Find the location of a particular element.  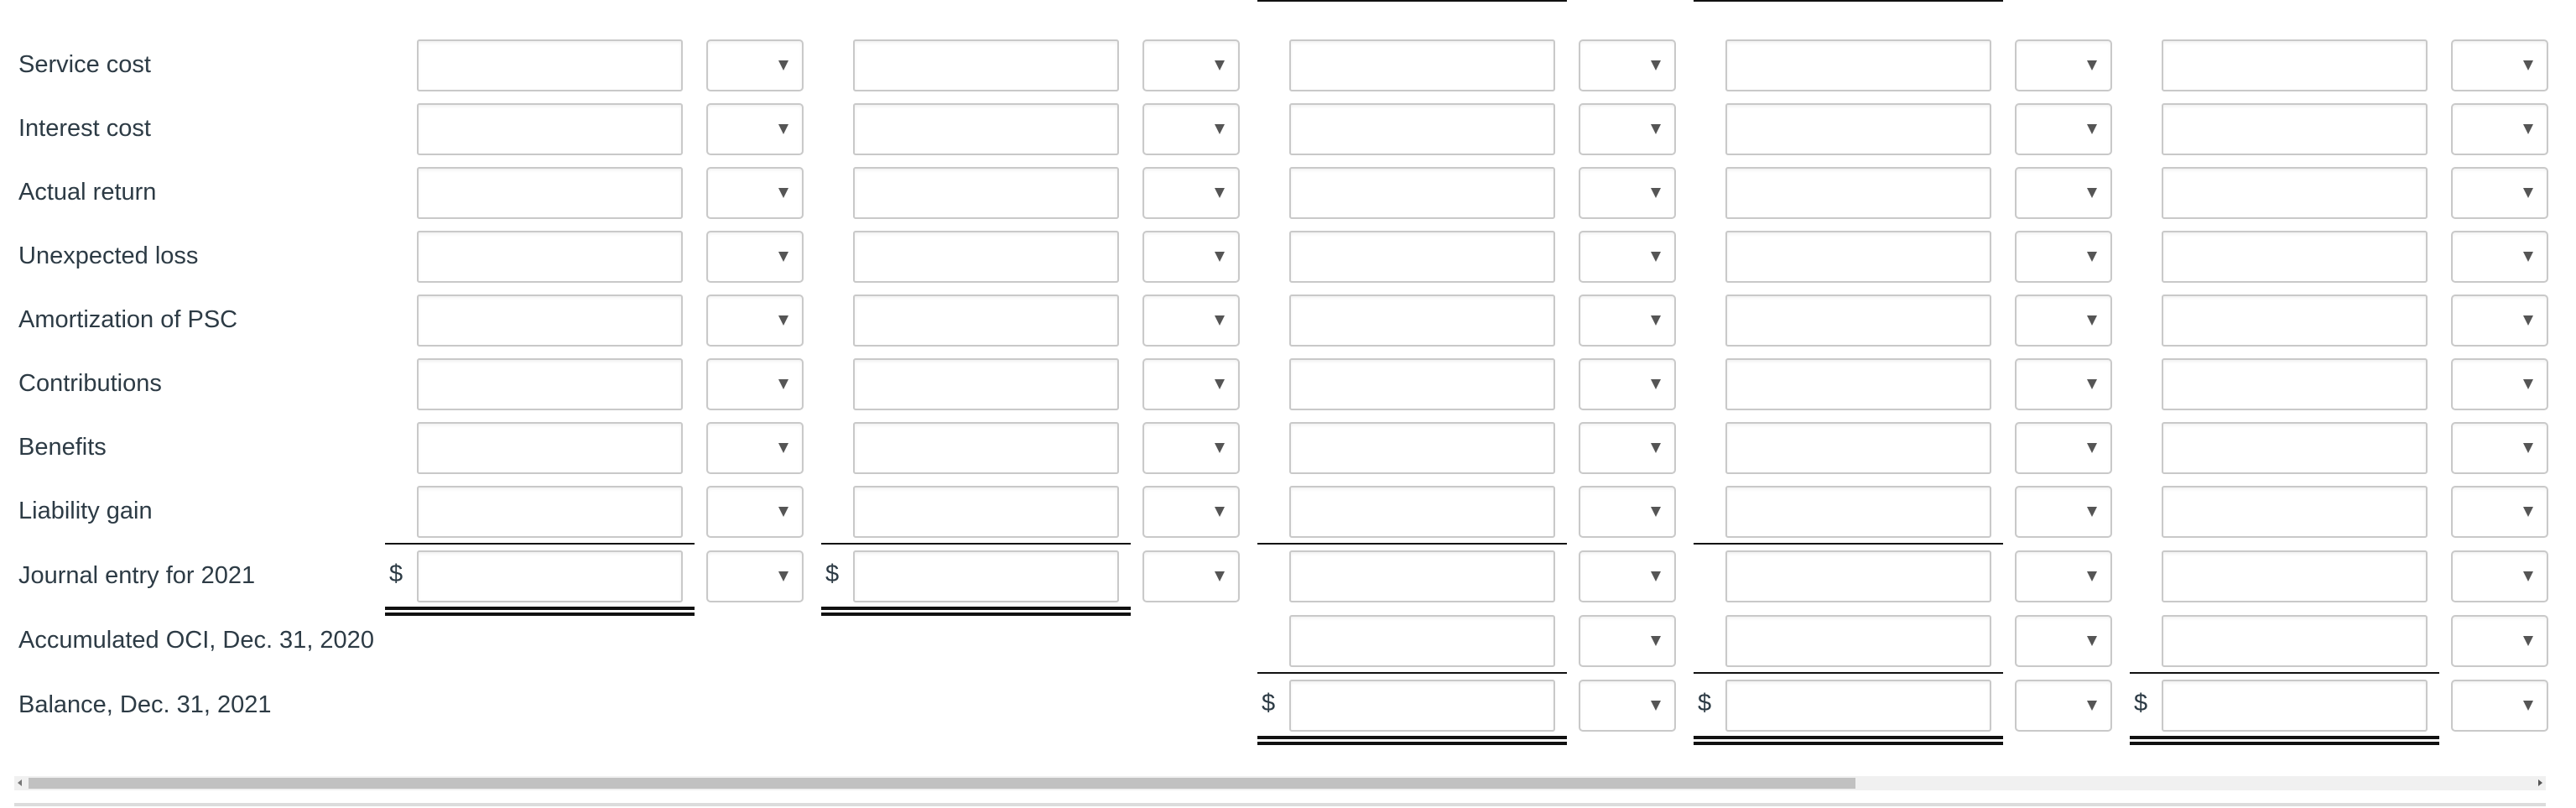

scrollbar-thumb is located at coordinates (942, 783).